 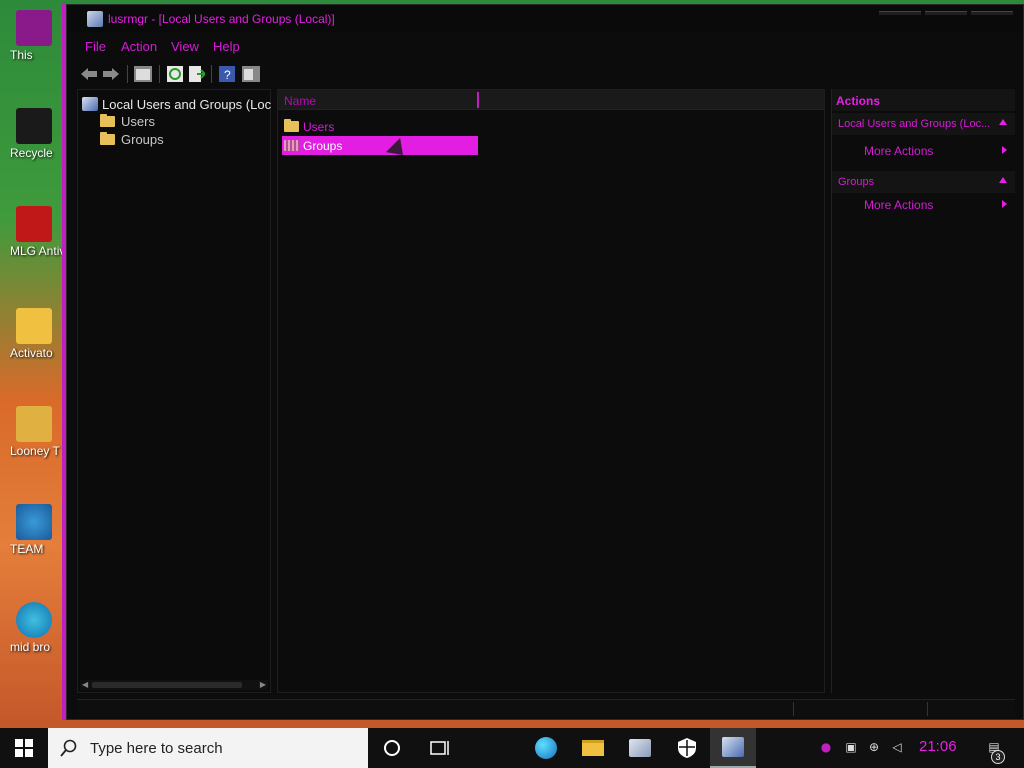 I want to click on cortana-button, so click(x=392, y=748).